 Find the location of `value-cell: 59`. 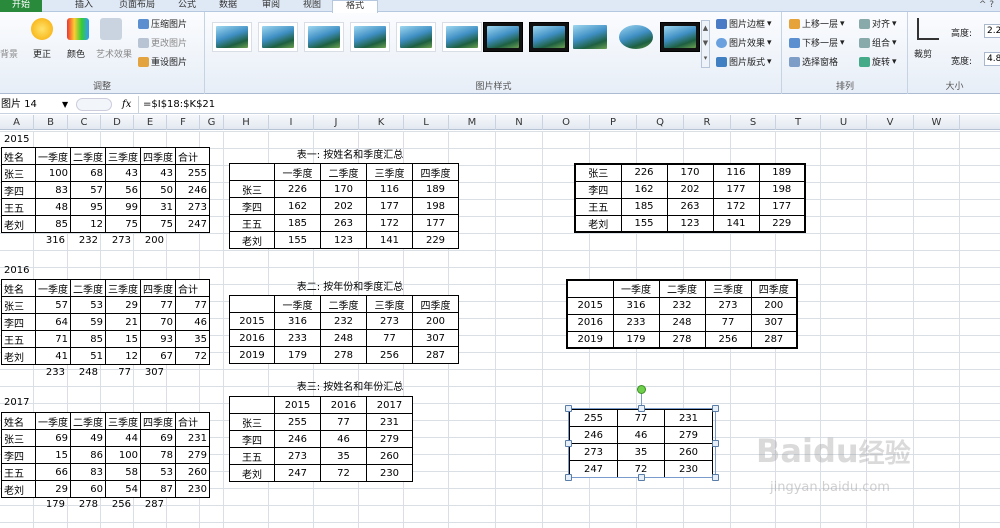

value-cell: 59 is located at coordinates (88, 322).